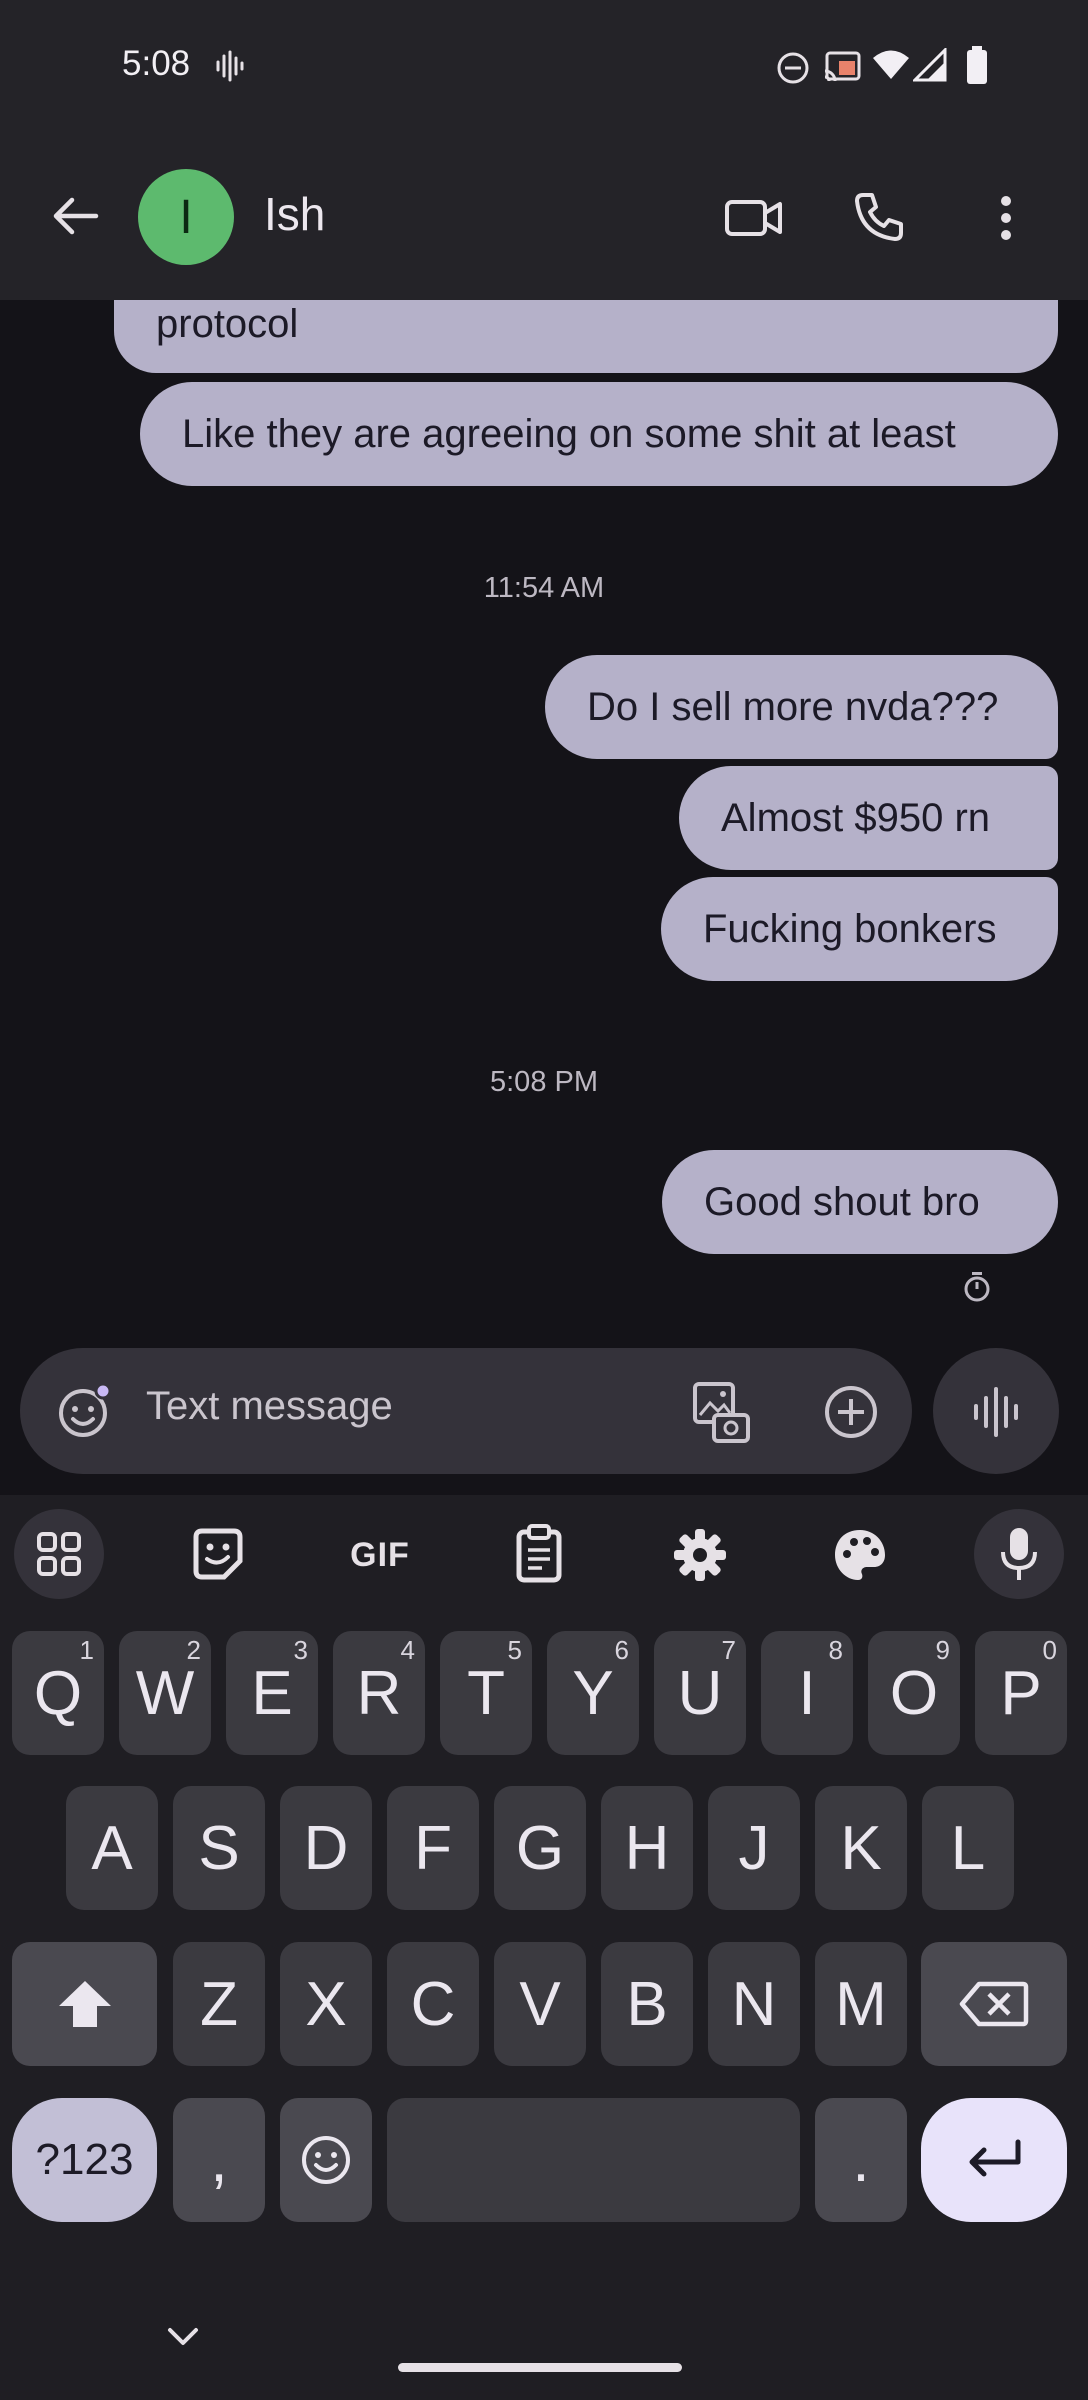 Image resolution: width=1088 pixels, height=2400 pixels. I want to click on key-h: H, so click(647, 1848).